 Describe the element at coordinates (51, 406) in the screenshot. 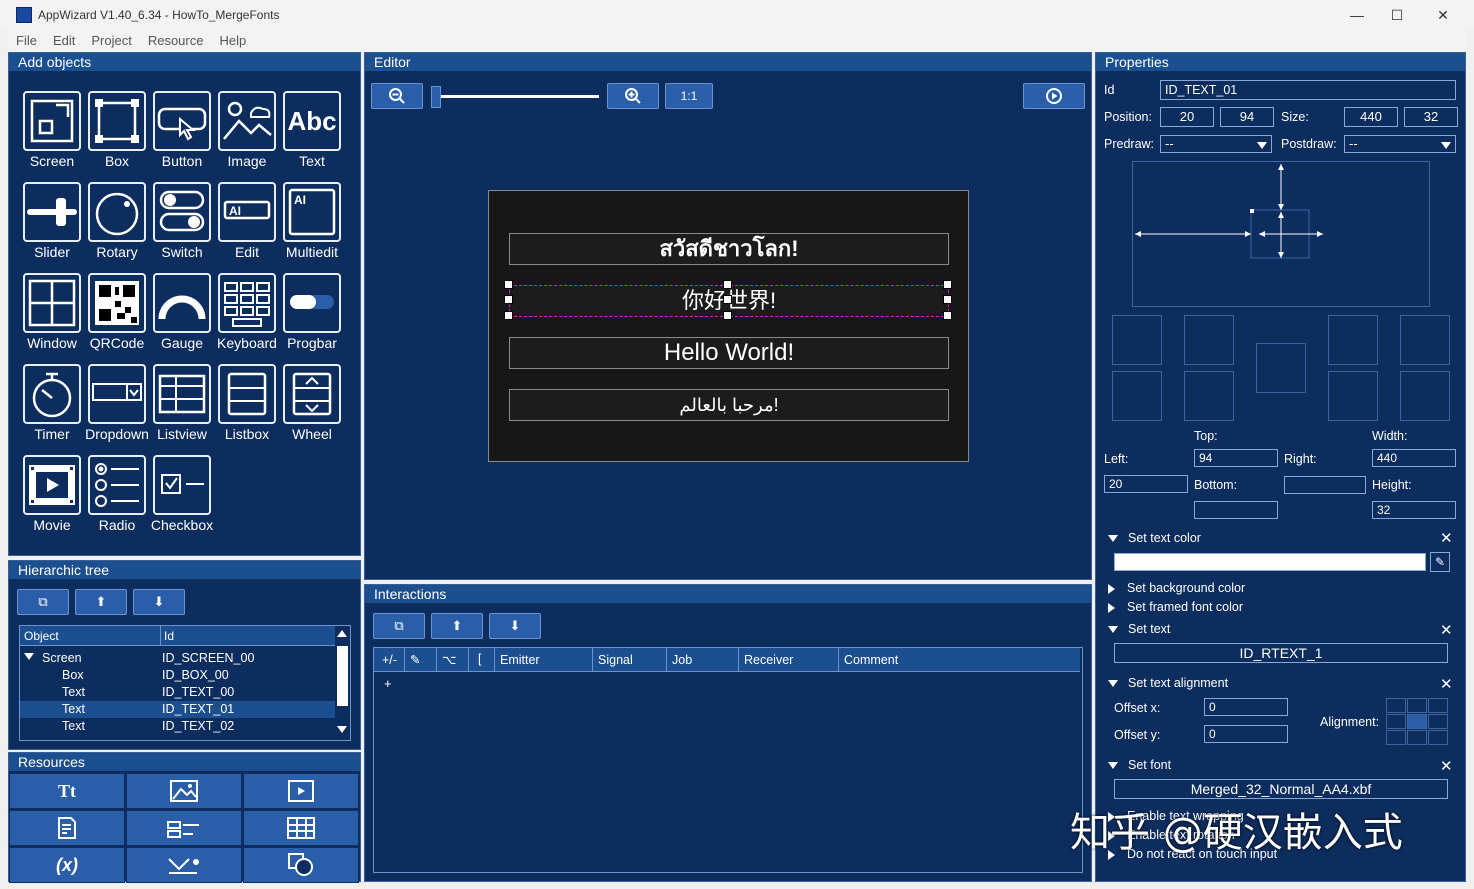

I see `add-timer-tile: Timer` at that location.